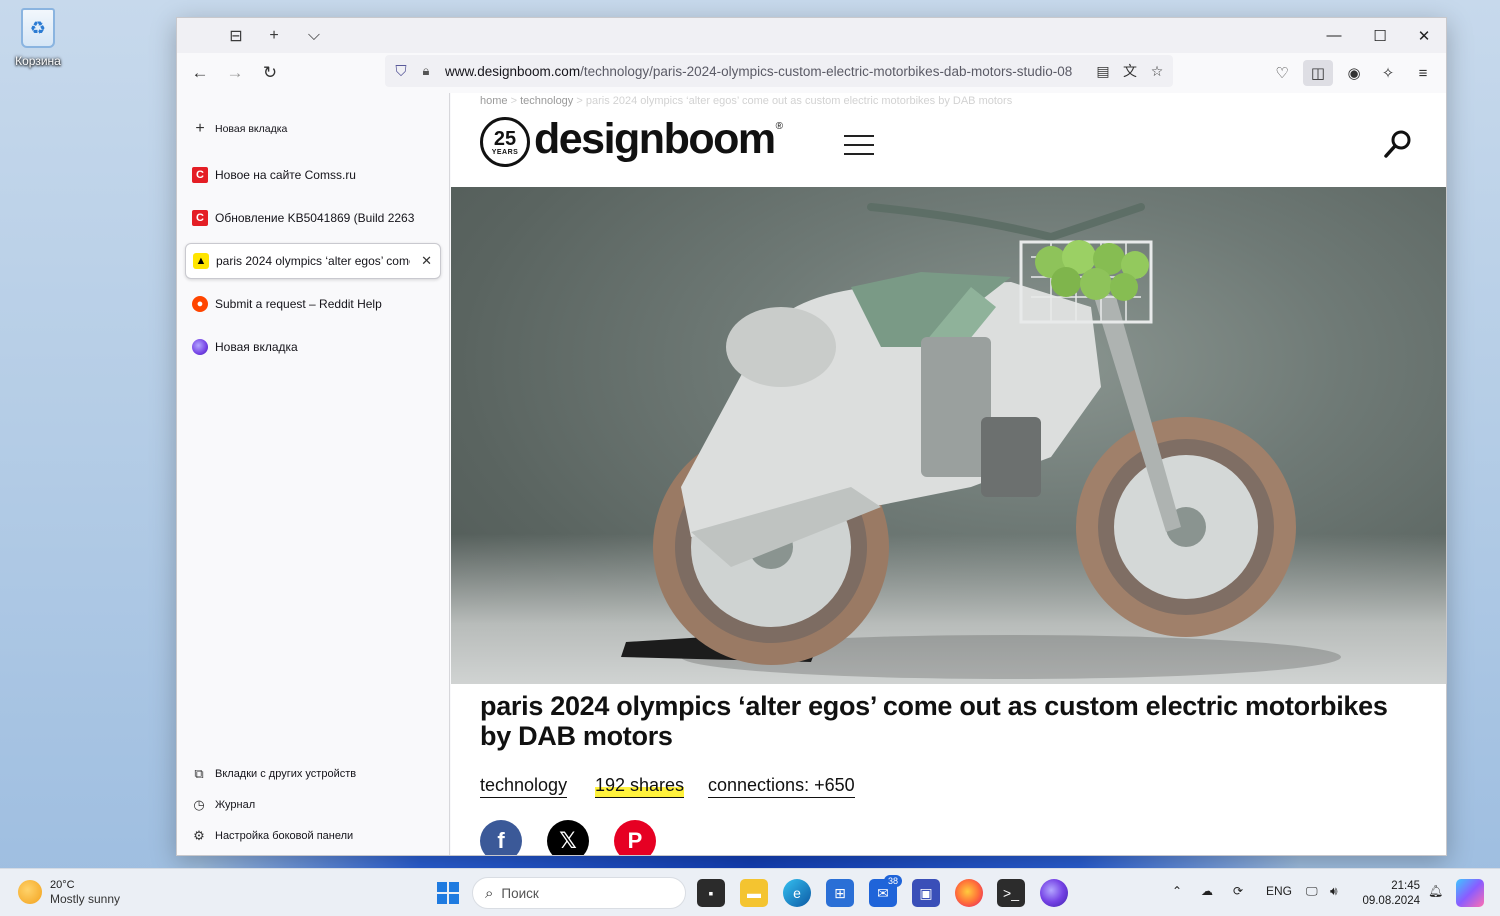 This screenshot has width=1500, height=916. Describe the element at coordinates (316, 836) in the screenshot. I see `customize-sidebar-button: ⚙ Настройка боковой панели` at that location.